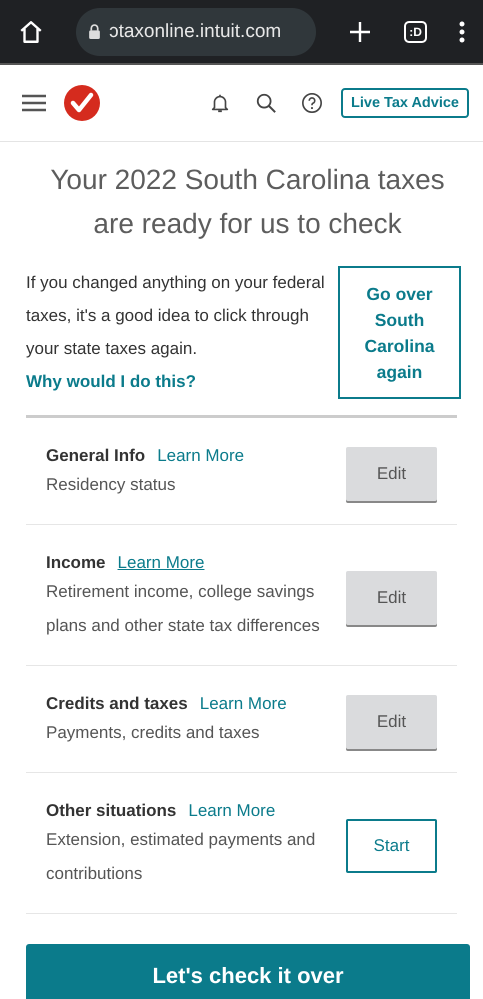 The height and width of the screenshot is (999, 483). What do you see at coordinates (183, 609) in the screenshot?
I see `section-description: Retirement income, college savings plans and other state tax differences` at bounding box center [183, 609].